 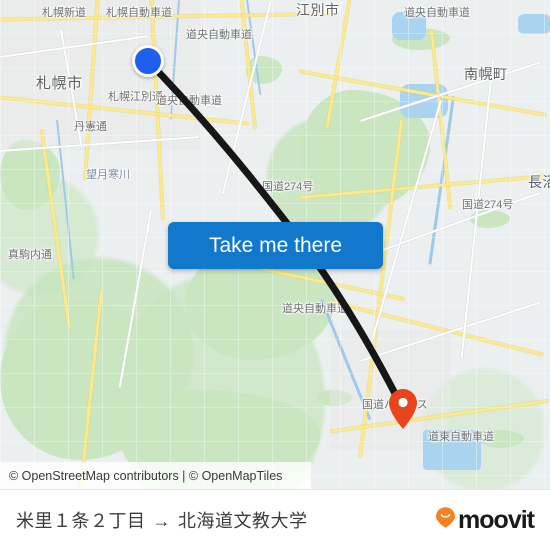 What do you see at coordinates (486, 74) in the screenshot?
I see `map-label: 南幌町` at bounding box center [486, 74].